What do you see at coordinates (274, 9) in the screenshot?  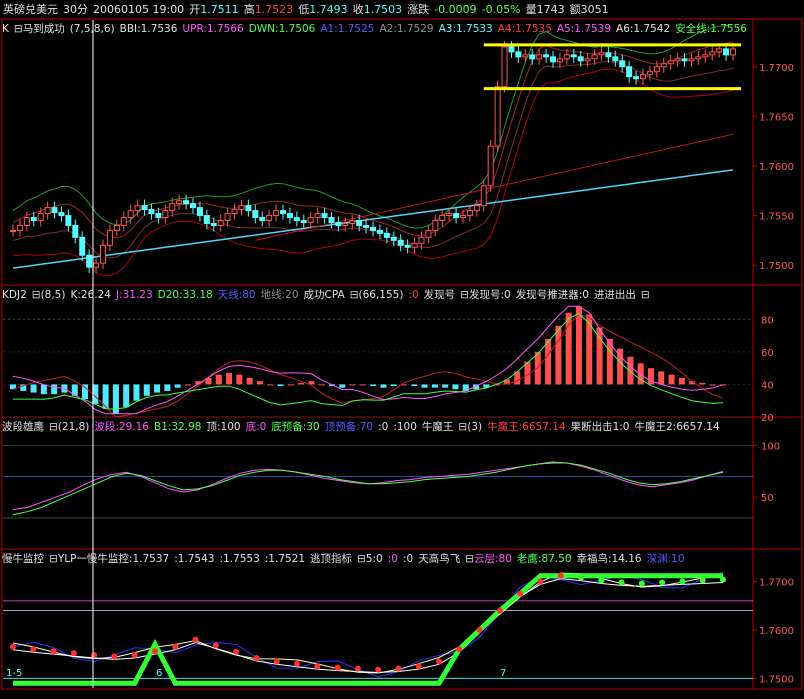 I see `high-value: 1.7523` at bounding box center [274, 9].